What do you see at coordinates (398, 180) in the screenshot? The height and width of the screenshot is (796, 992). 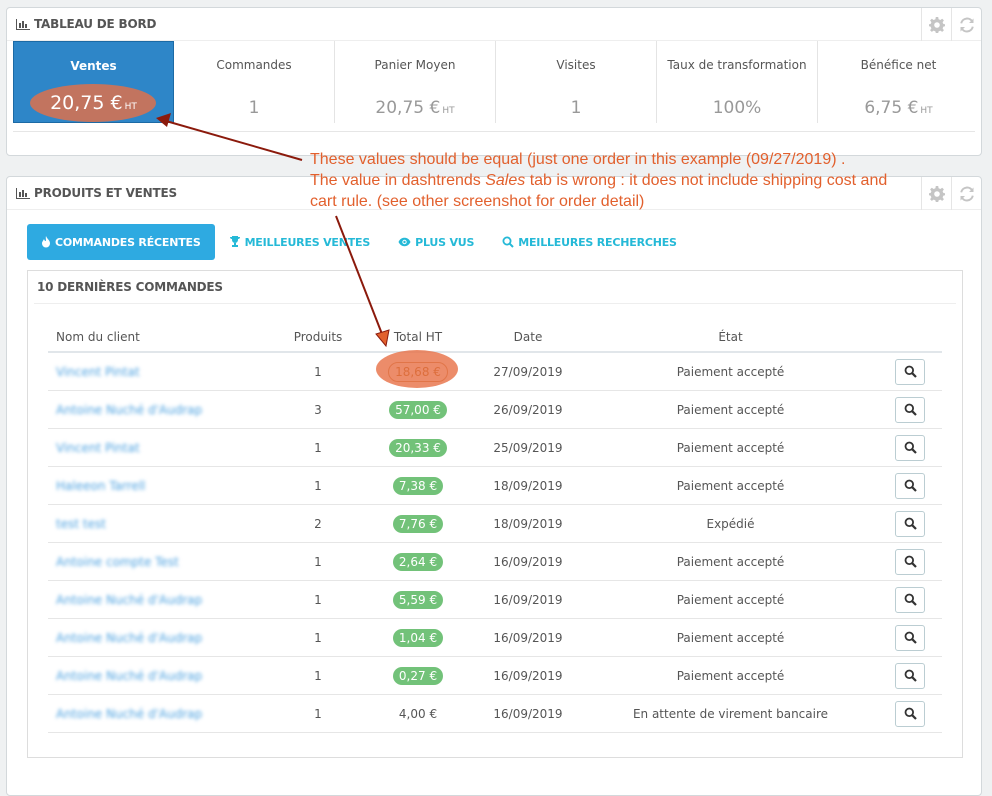 I see `annotation-line-2a: The value in dashtrends` at bounding box center [398, 180].